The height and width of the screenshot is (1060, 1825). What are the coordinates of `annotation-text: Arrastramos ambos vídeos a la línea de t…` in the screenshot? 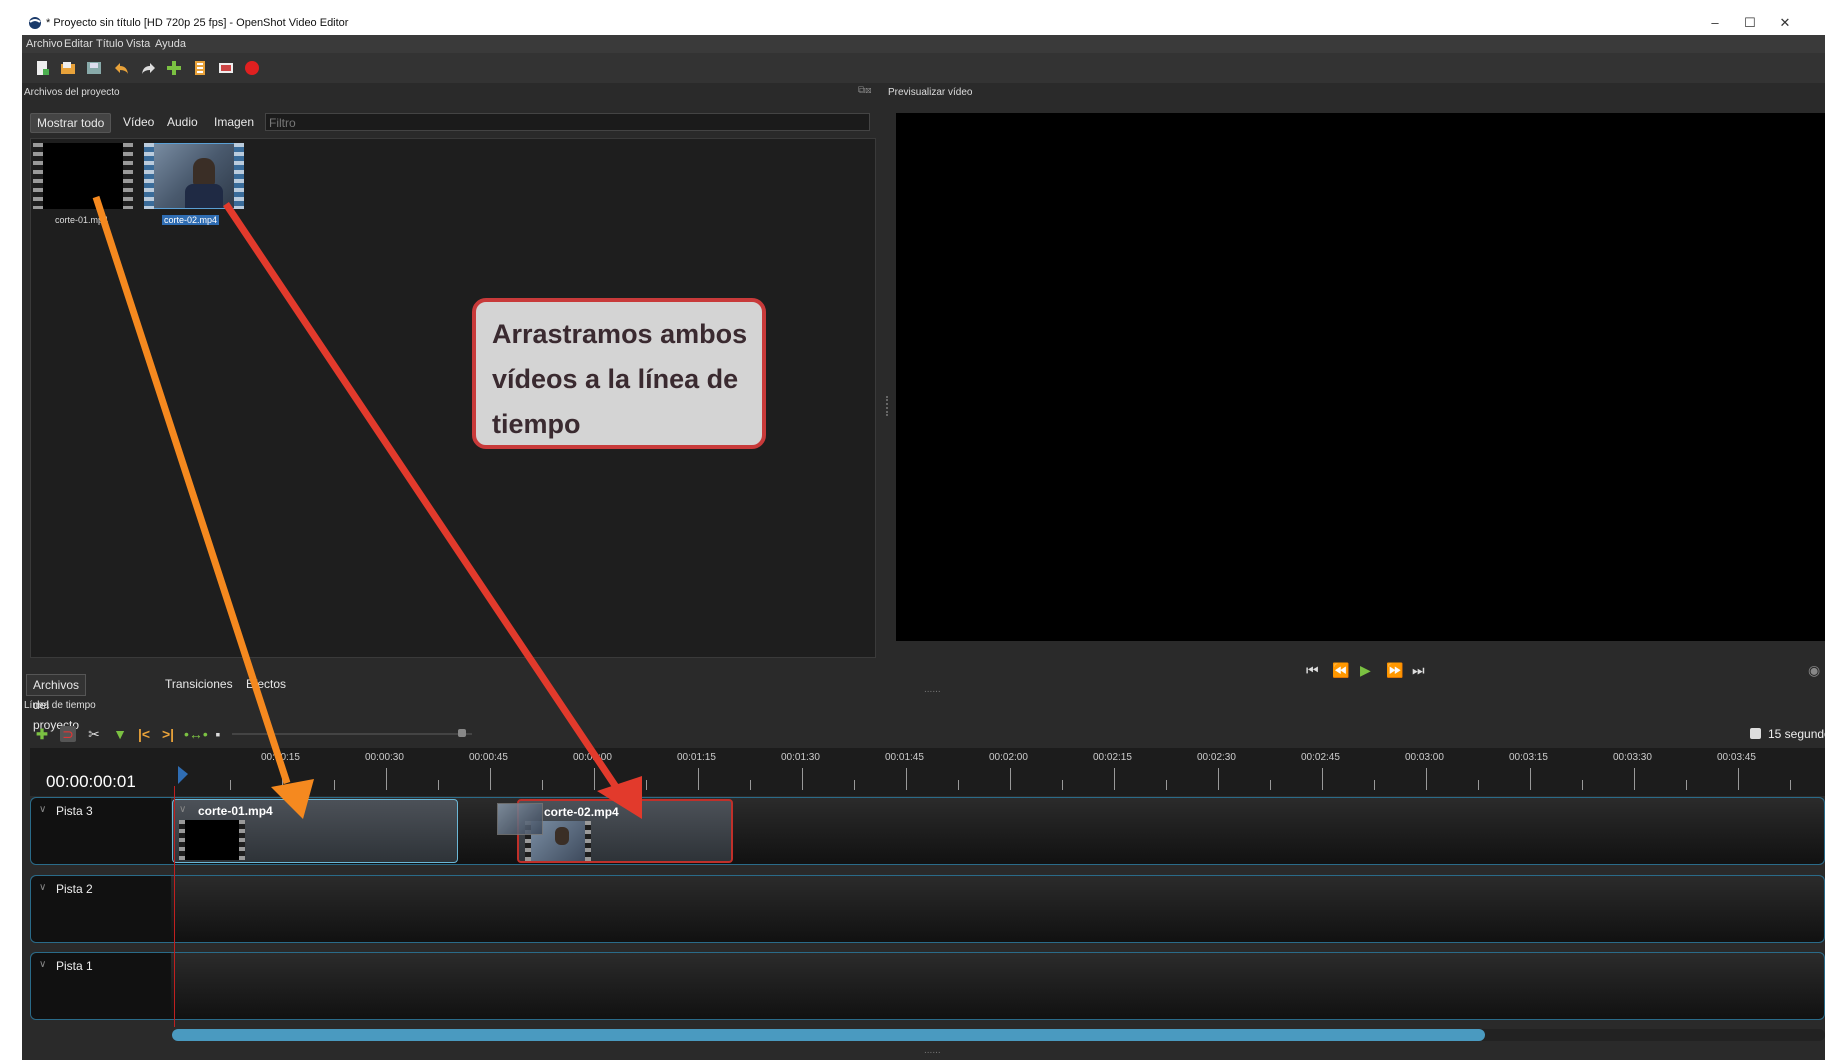 It's located at (620, 379).